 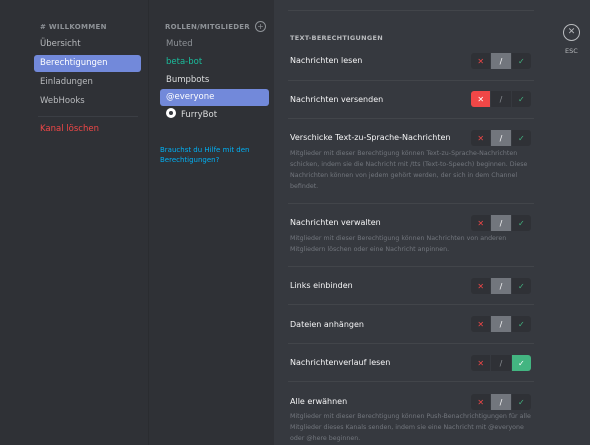 What do you see at coordinates (214, 80) in the screenshot?
I see `role-bumpbots: Bumpbots` at bounding box center [214, 80].